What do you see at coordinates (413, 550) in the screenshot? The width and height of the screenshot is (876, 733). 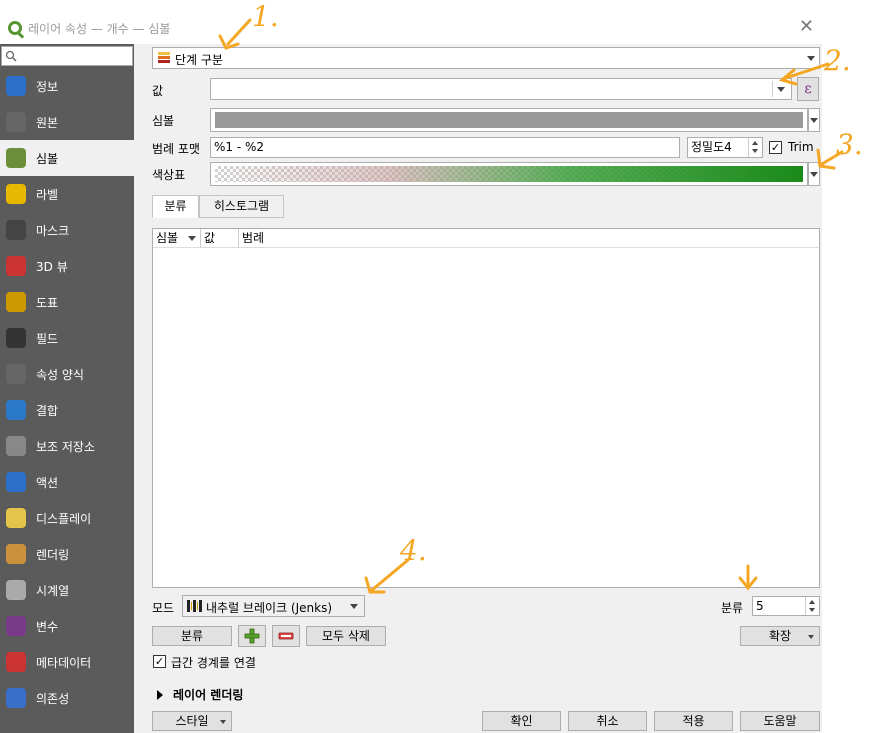 I see `annotation-4: 4.` at bounding box center [413, 550].